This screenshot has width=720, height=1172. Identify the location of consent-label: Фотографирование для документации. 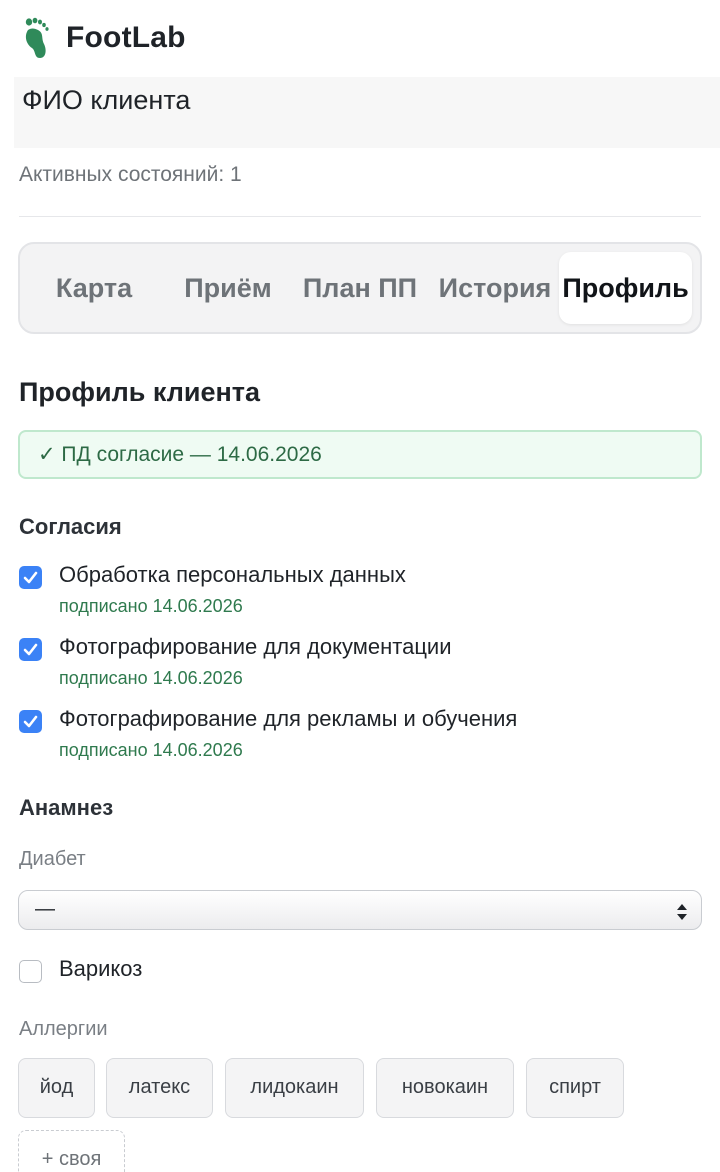
(255, 646).